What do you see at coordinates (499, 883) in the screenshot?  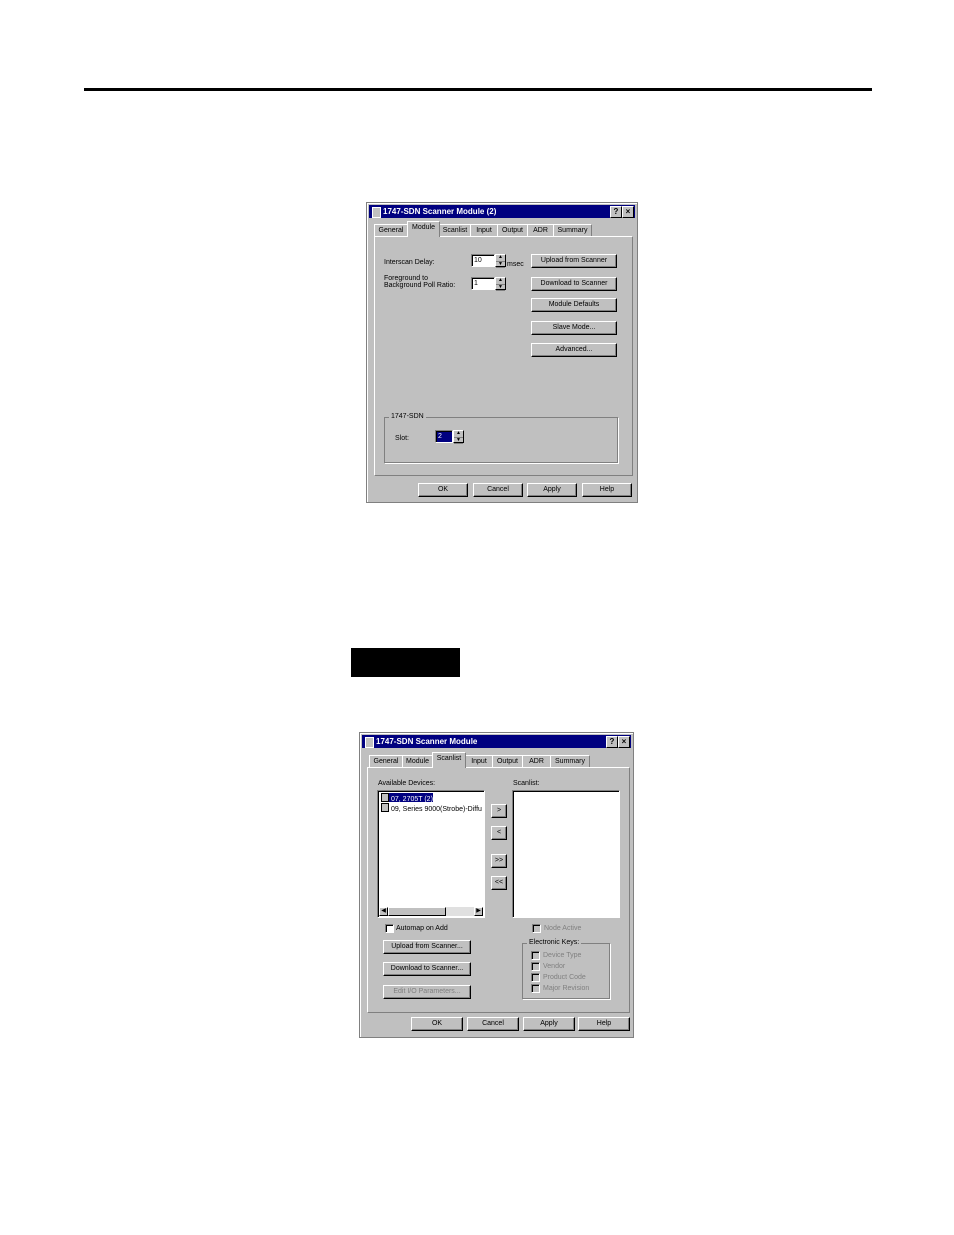 I see `remove-all-devices-button: <<` at bounding box center [499, 883].